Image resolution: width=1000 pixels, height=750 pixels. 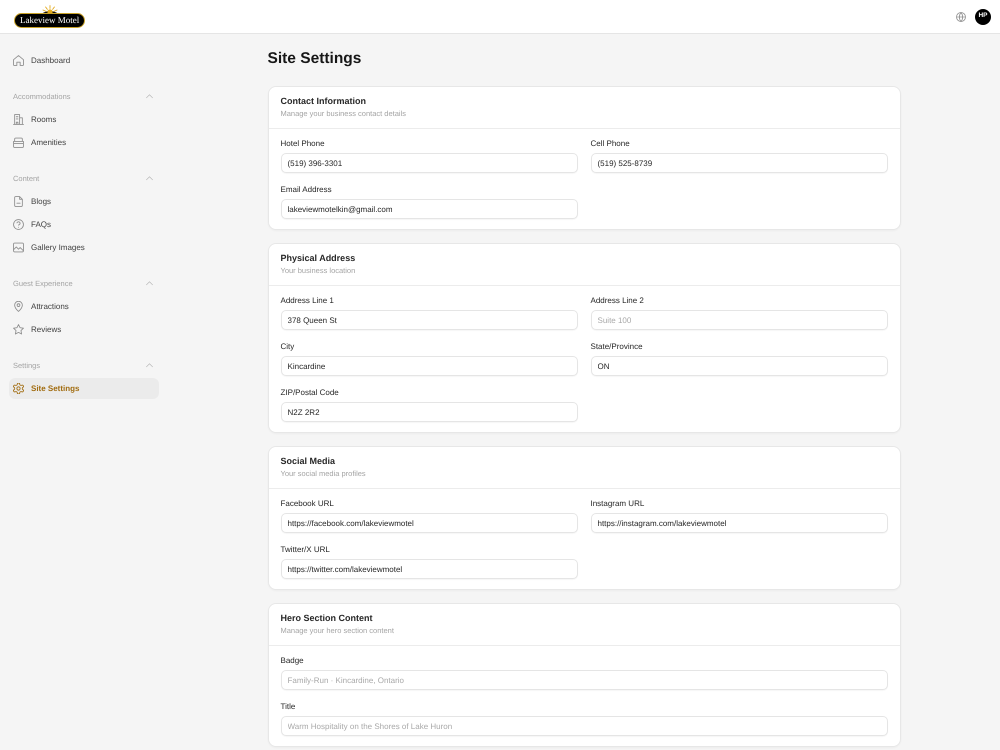 I want to click on text-field: https://twitter.com/lakeviewmotel, so click(x=429, y=569).